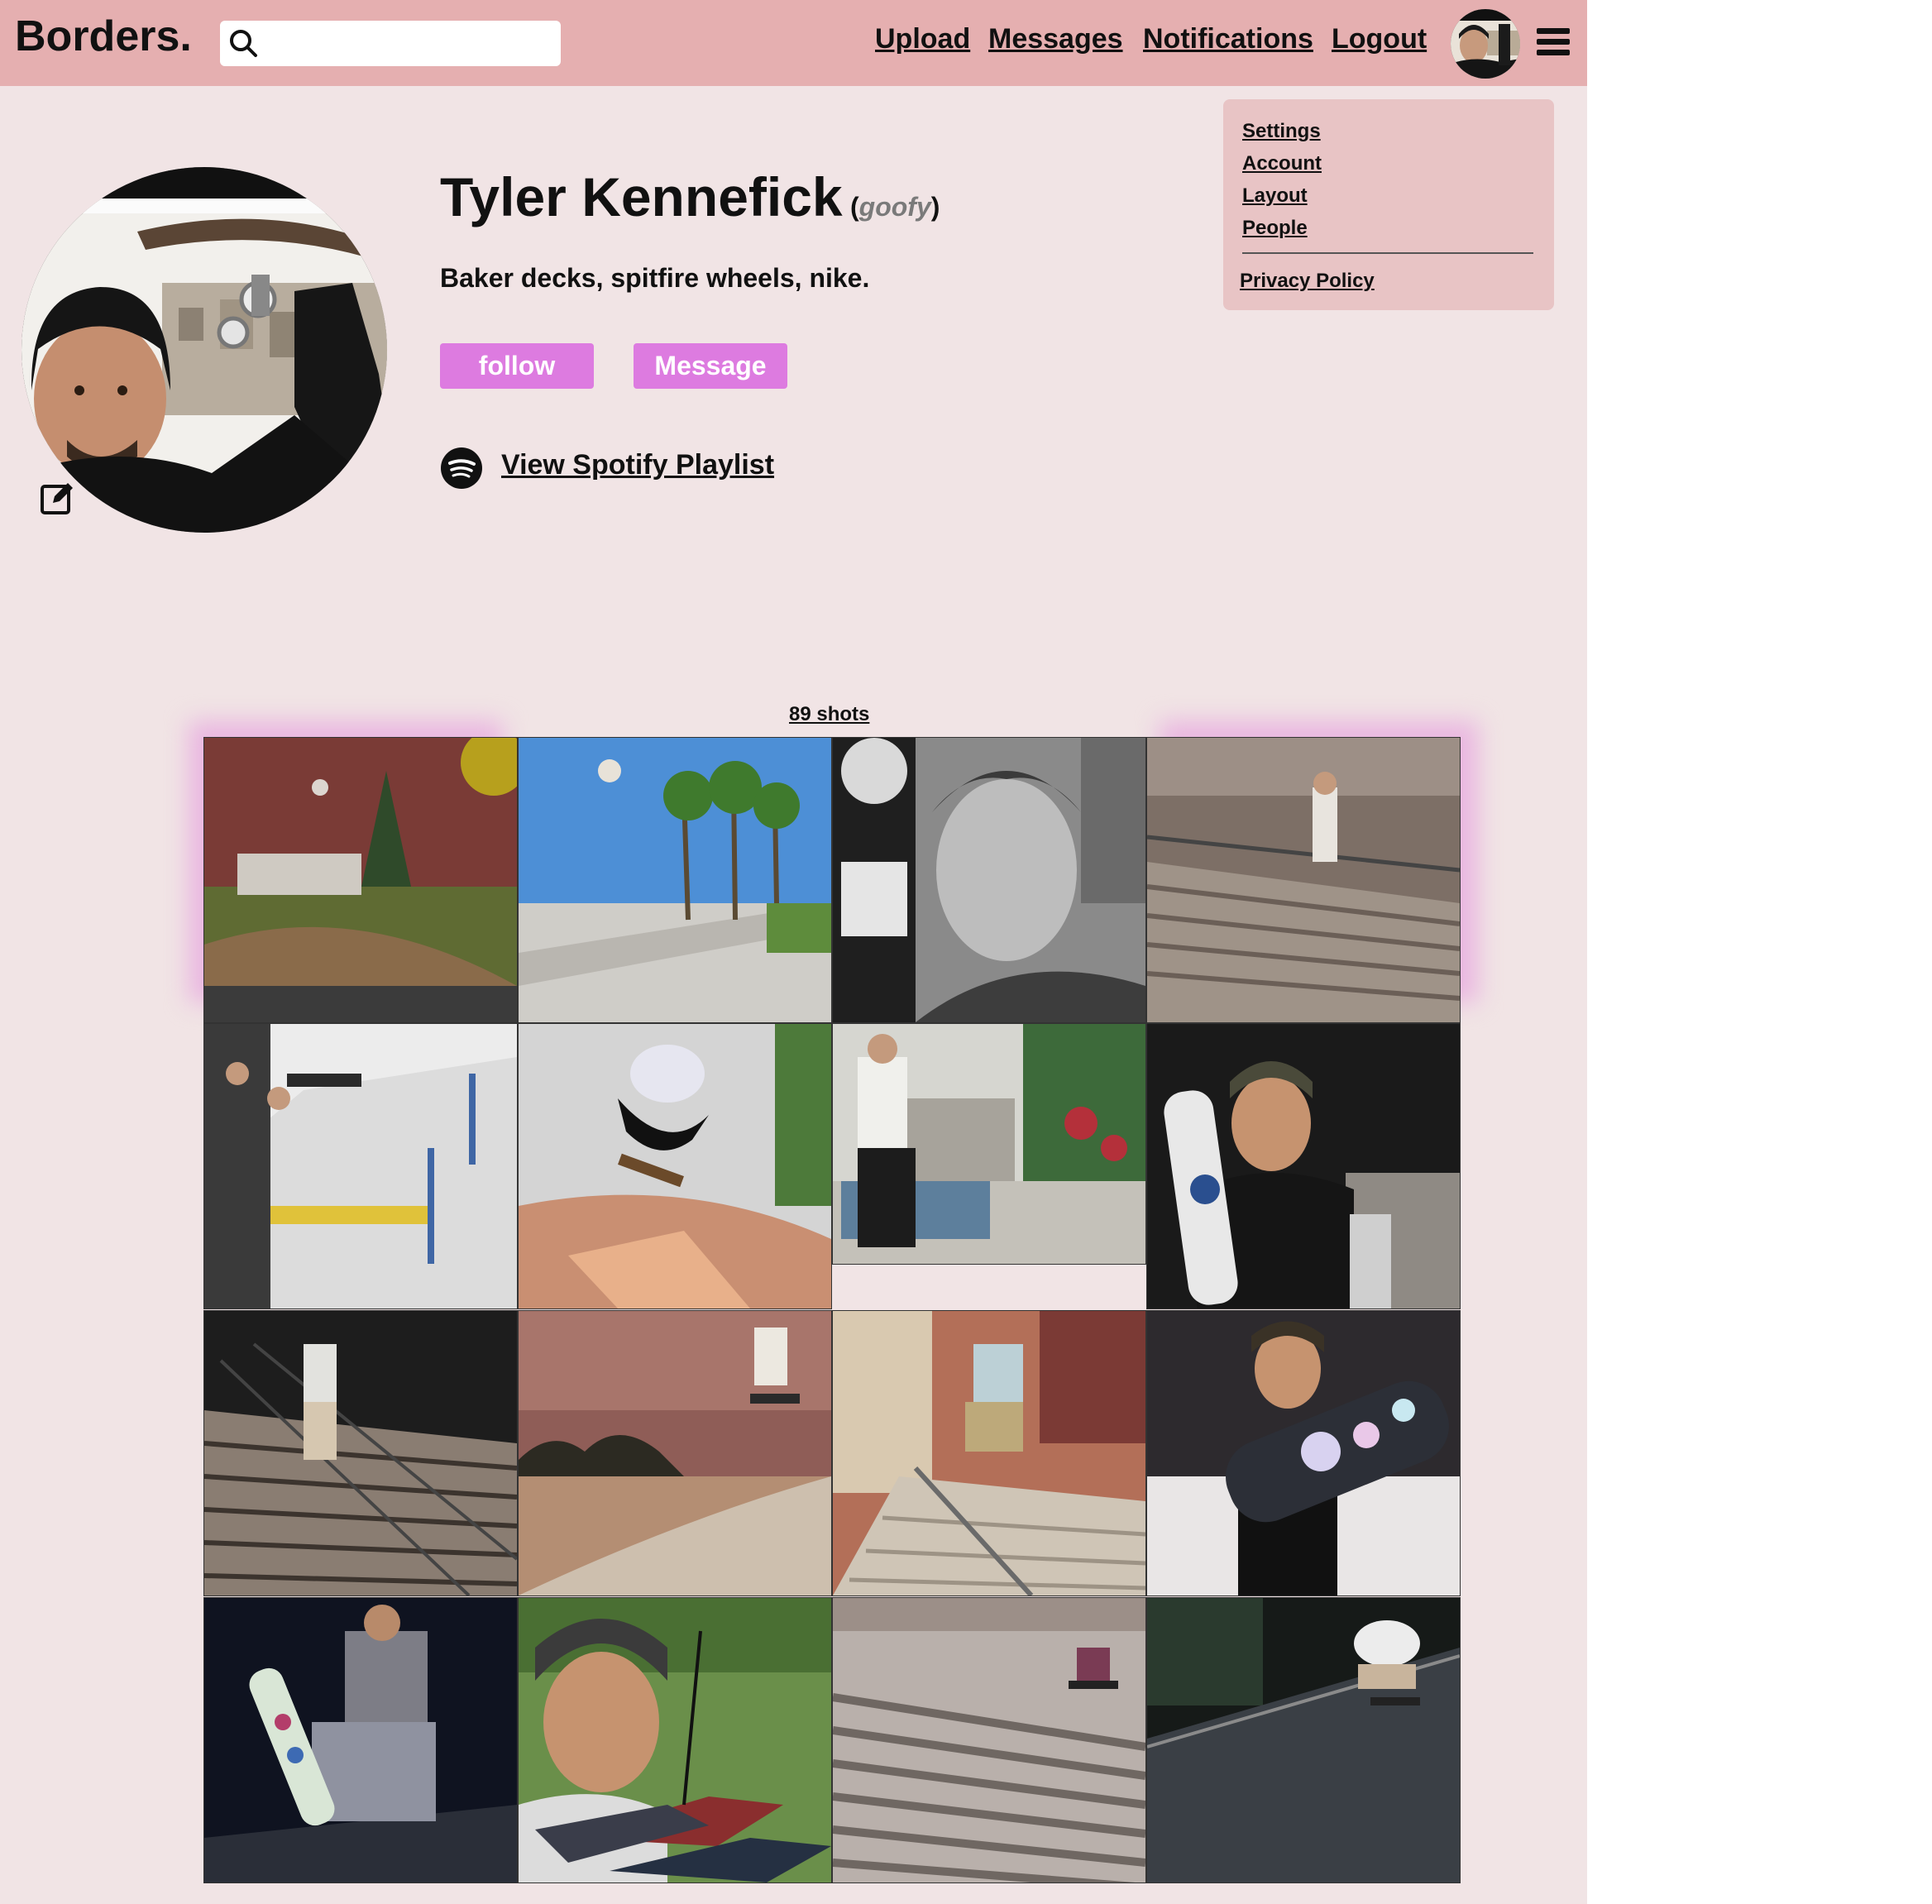 The width and height of the screenshot is (1932, 1904). I want to click on profile-photo, so click(204, 350).